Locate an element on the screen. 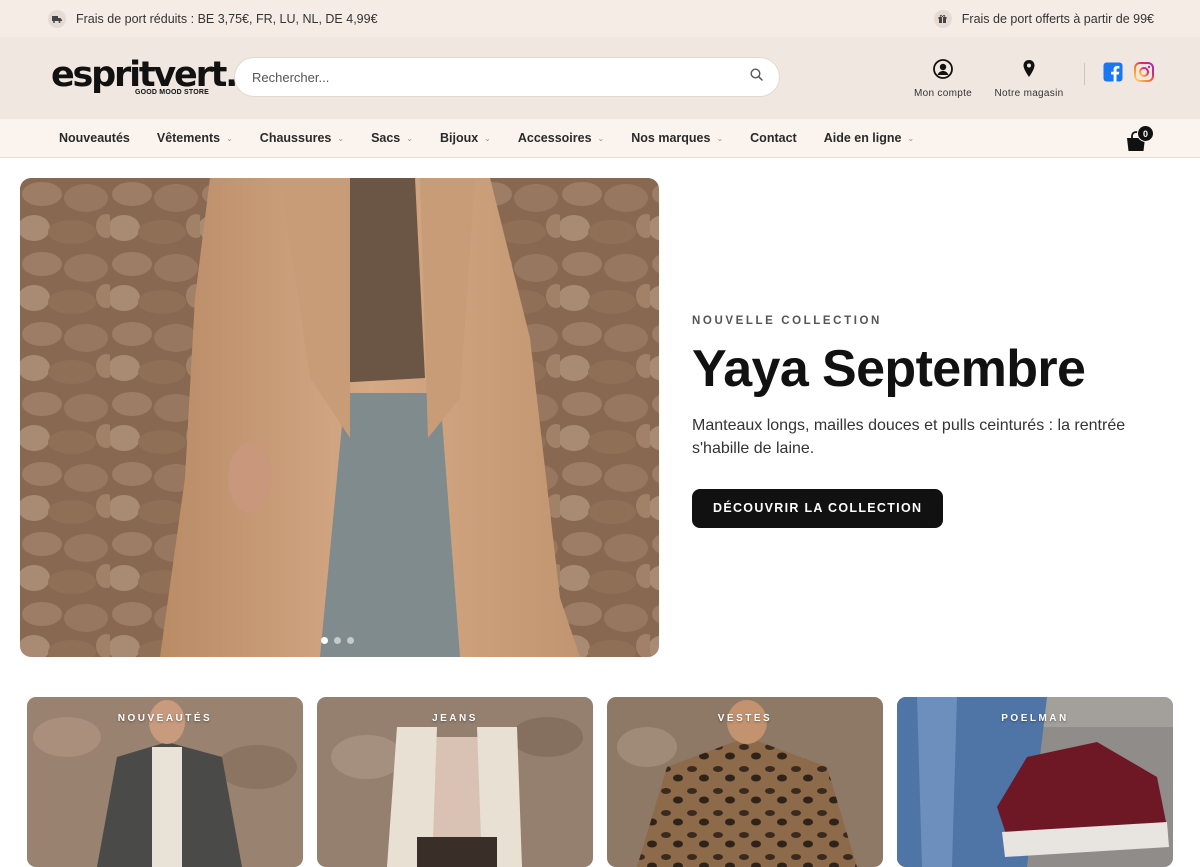  nav-item-contact: Contact is located at coordinates (773, 138).